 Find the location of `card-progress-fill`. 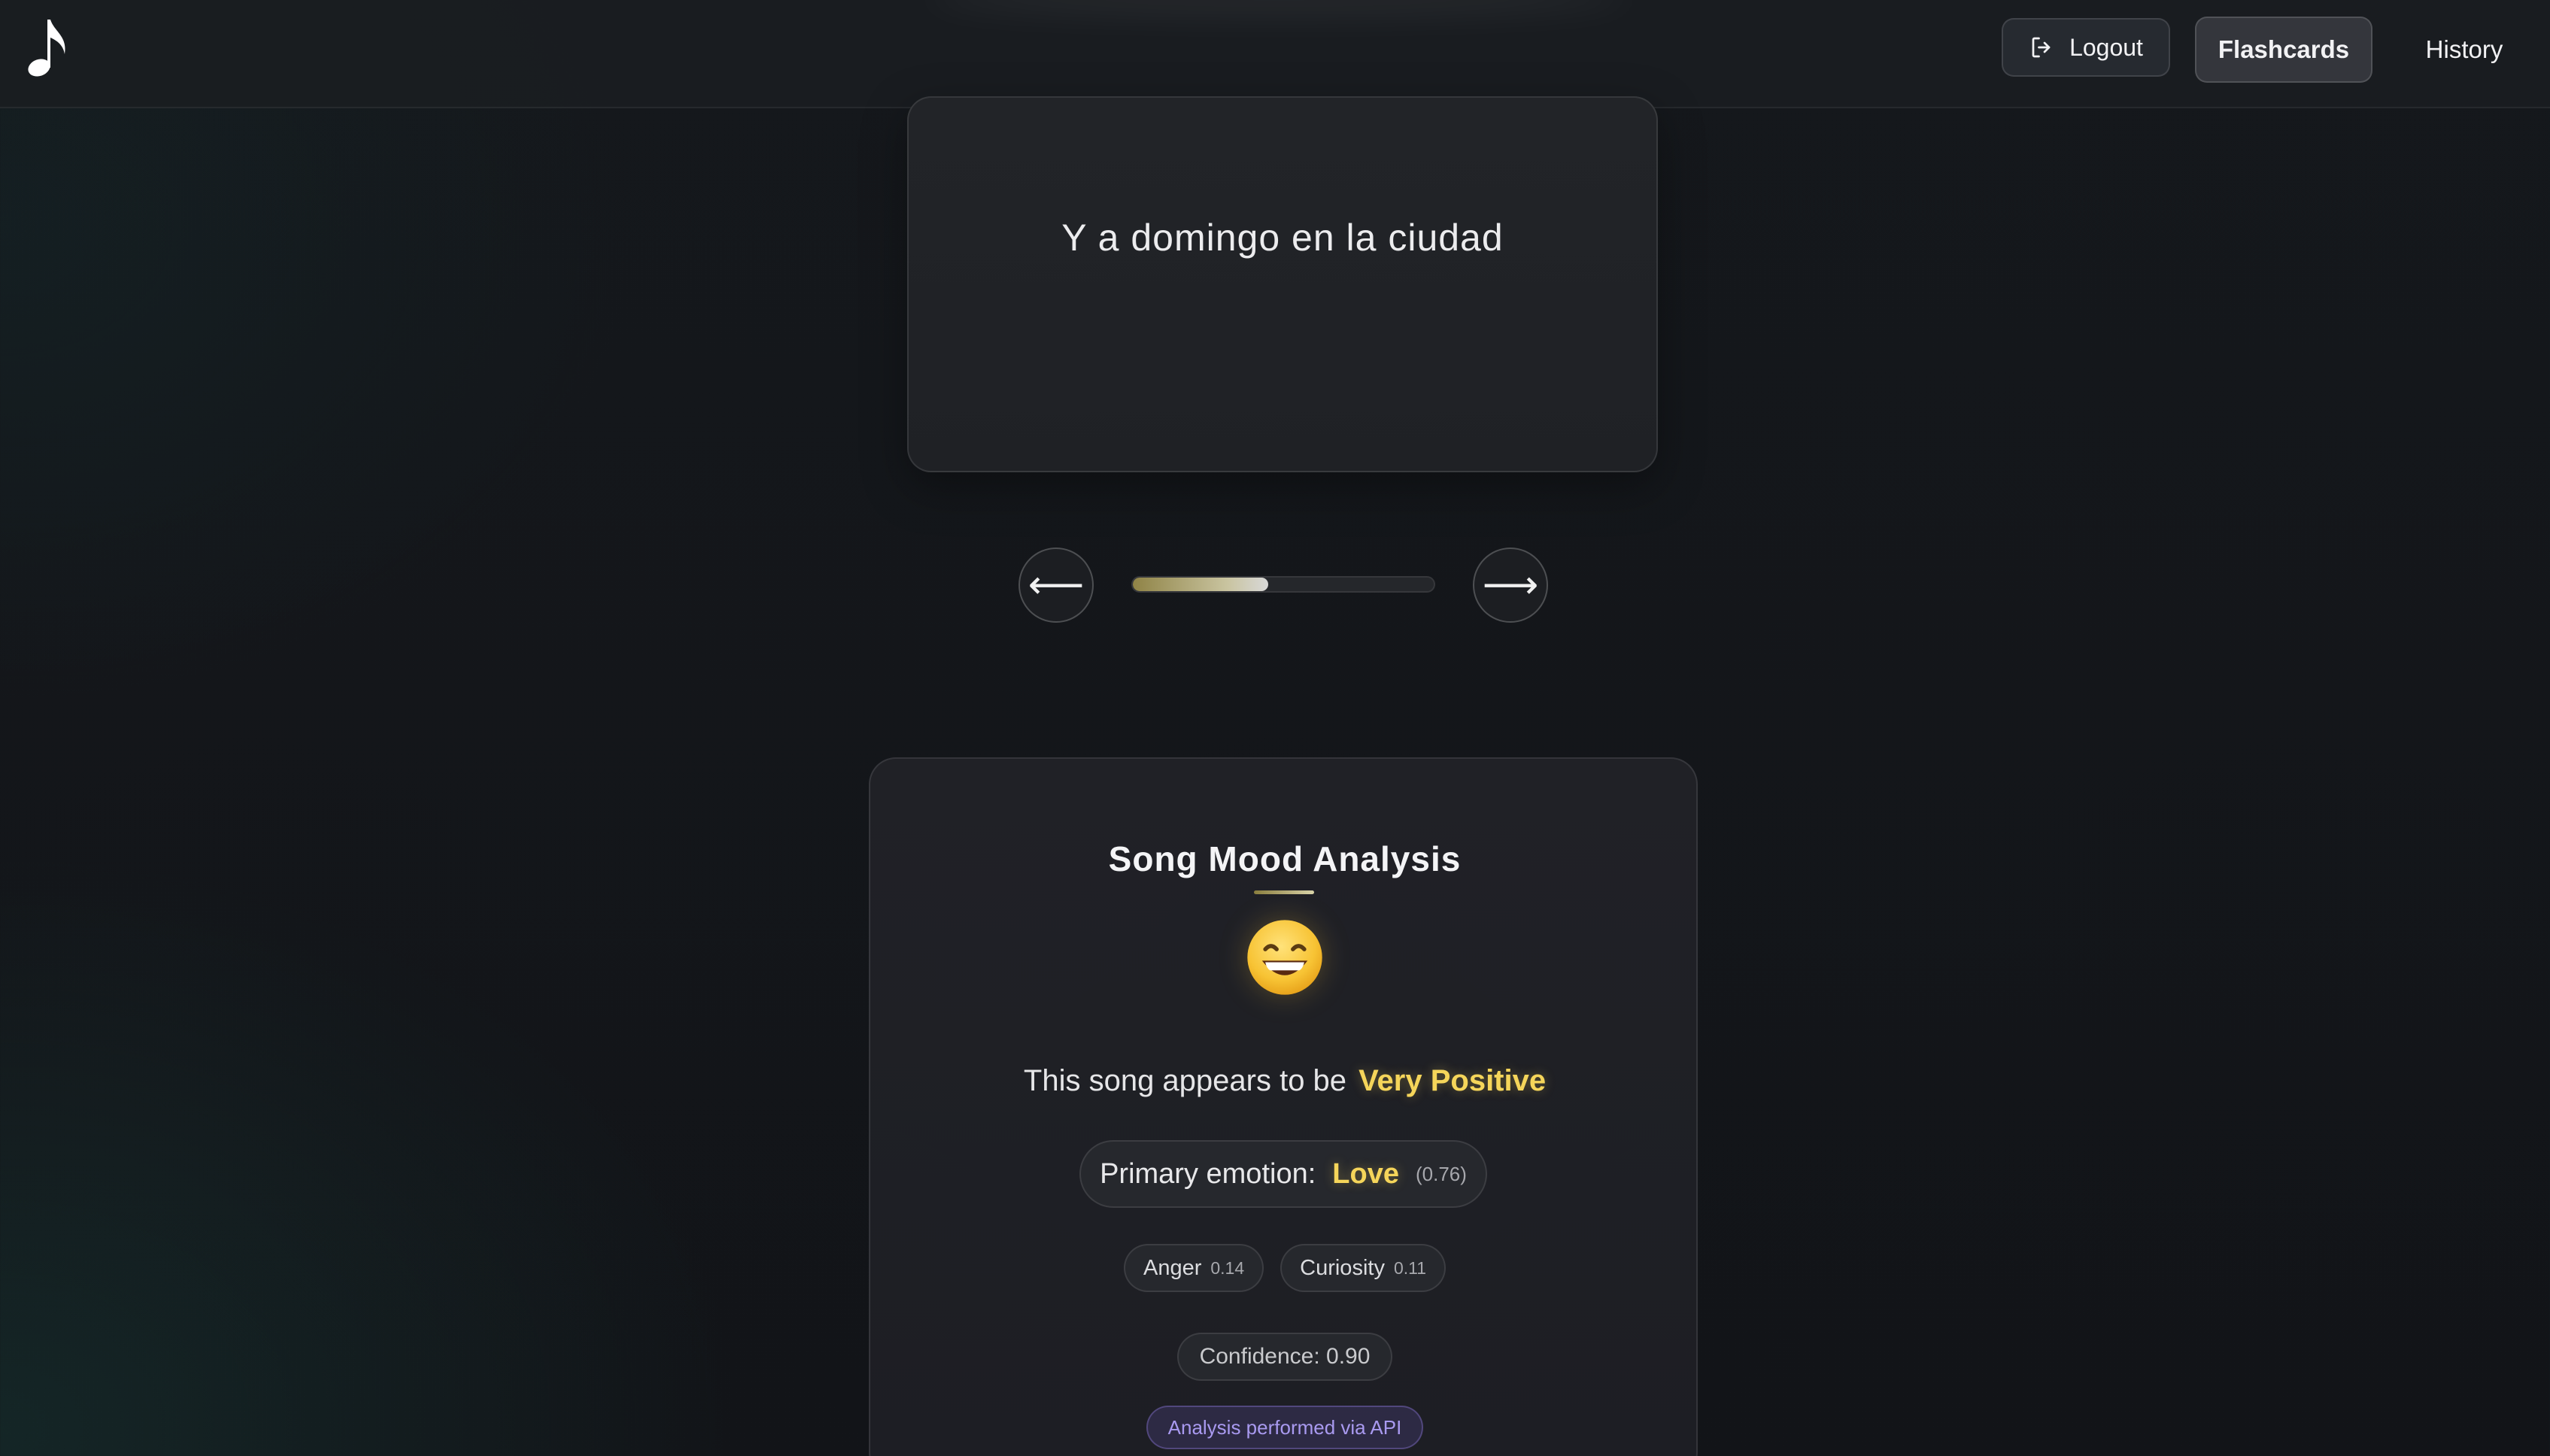

card-progress-fill is located at coordinates (1200, 584).